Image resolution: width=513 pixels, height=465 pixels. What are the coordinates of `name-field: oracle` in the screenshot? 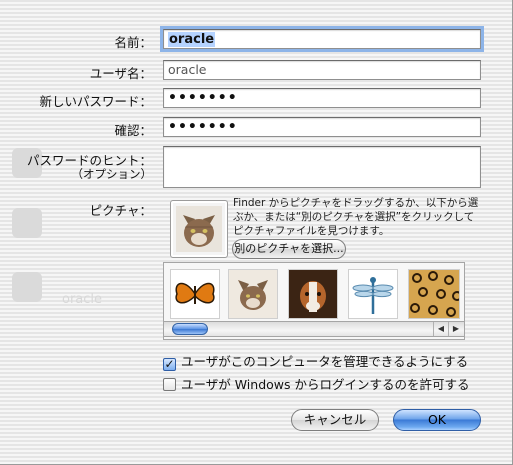 It's located at (322, 39).